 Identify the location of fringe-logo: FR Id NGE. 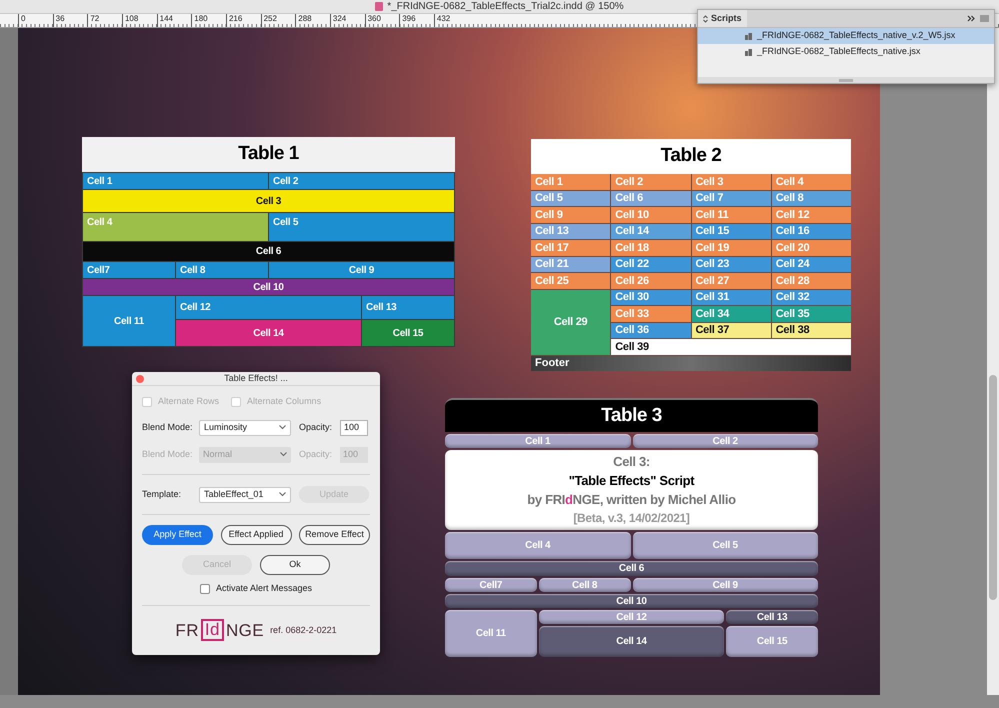
(219, 630).